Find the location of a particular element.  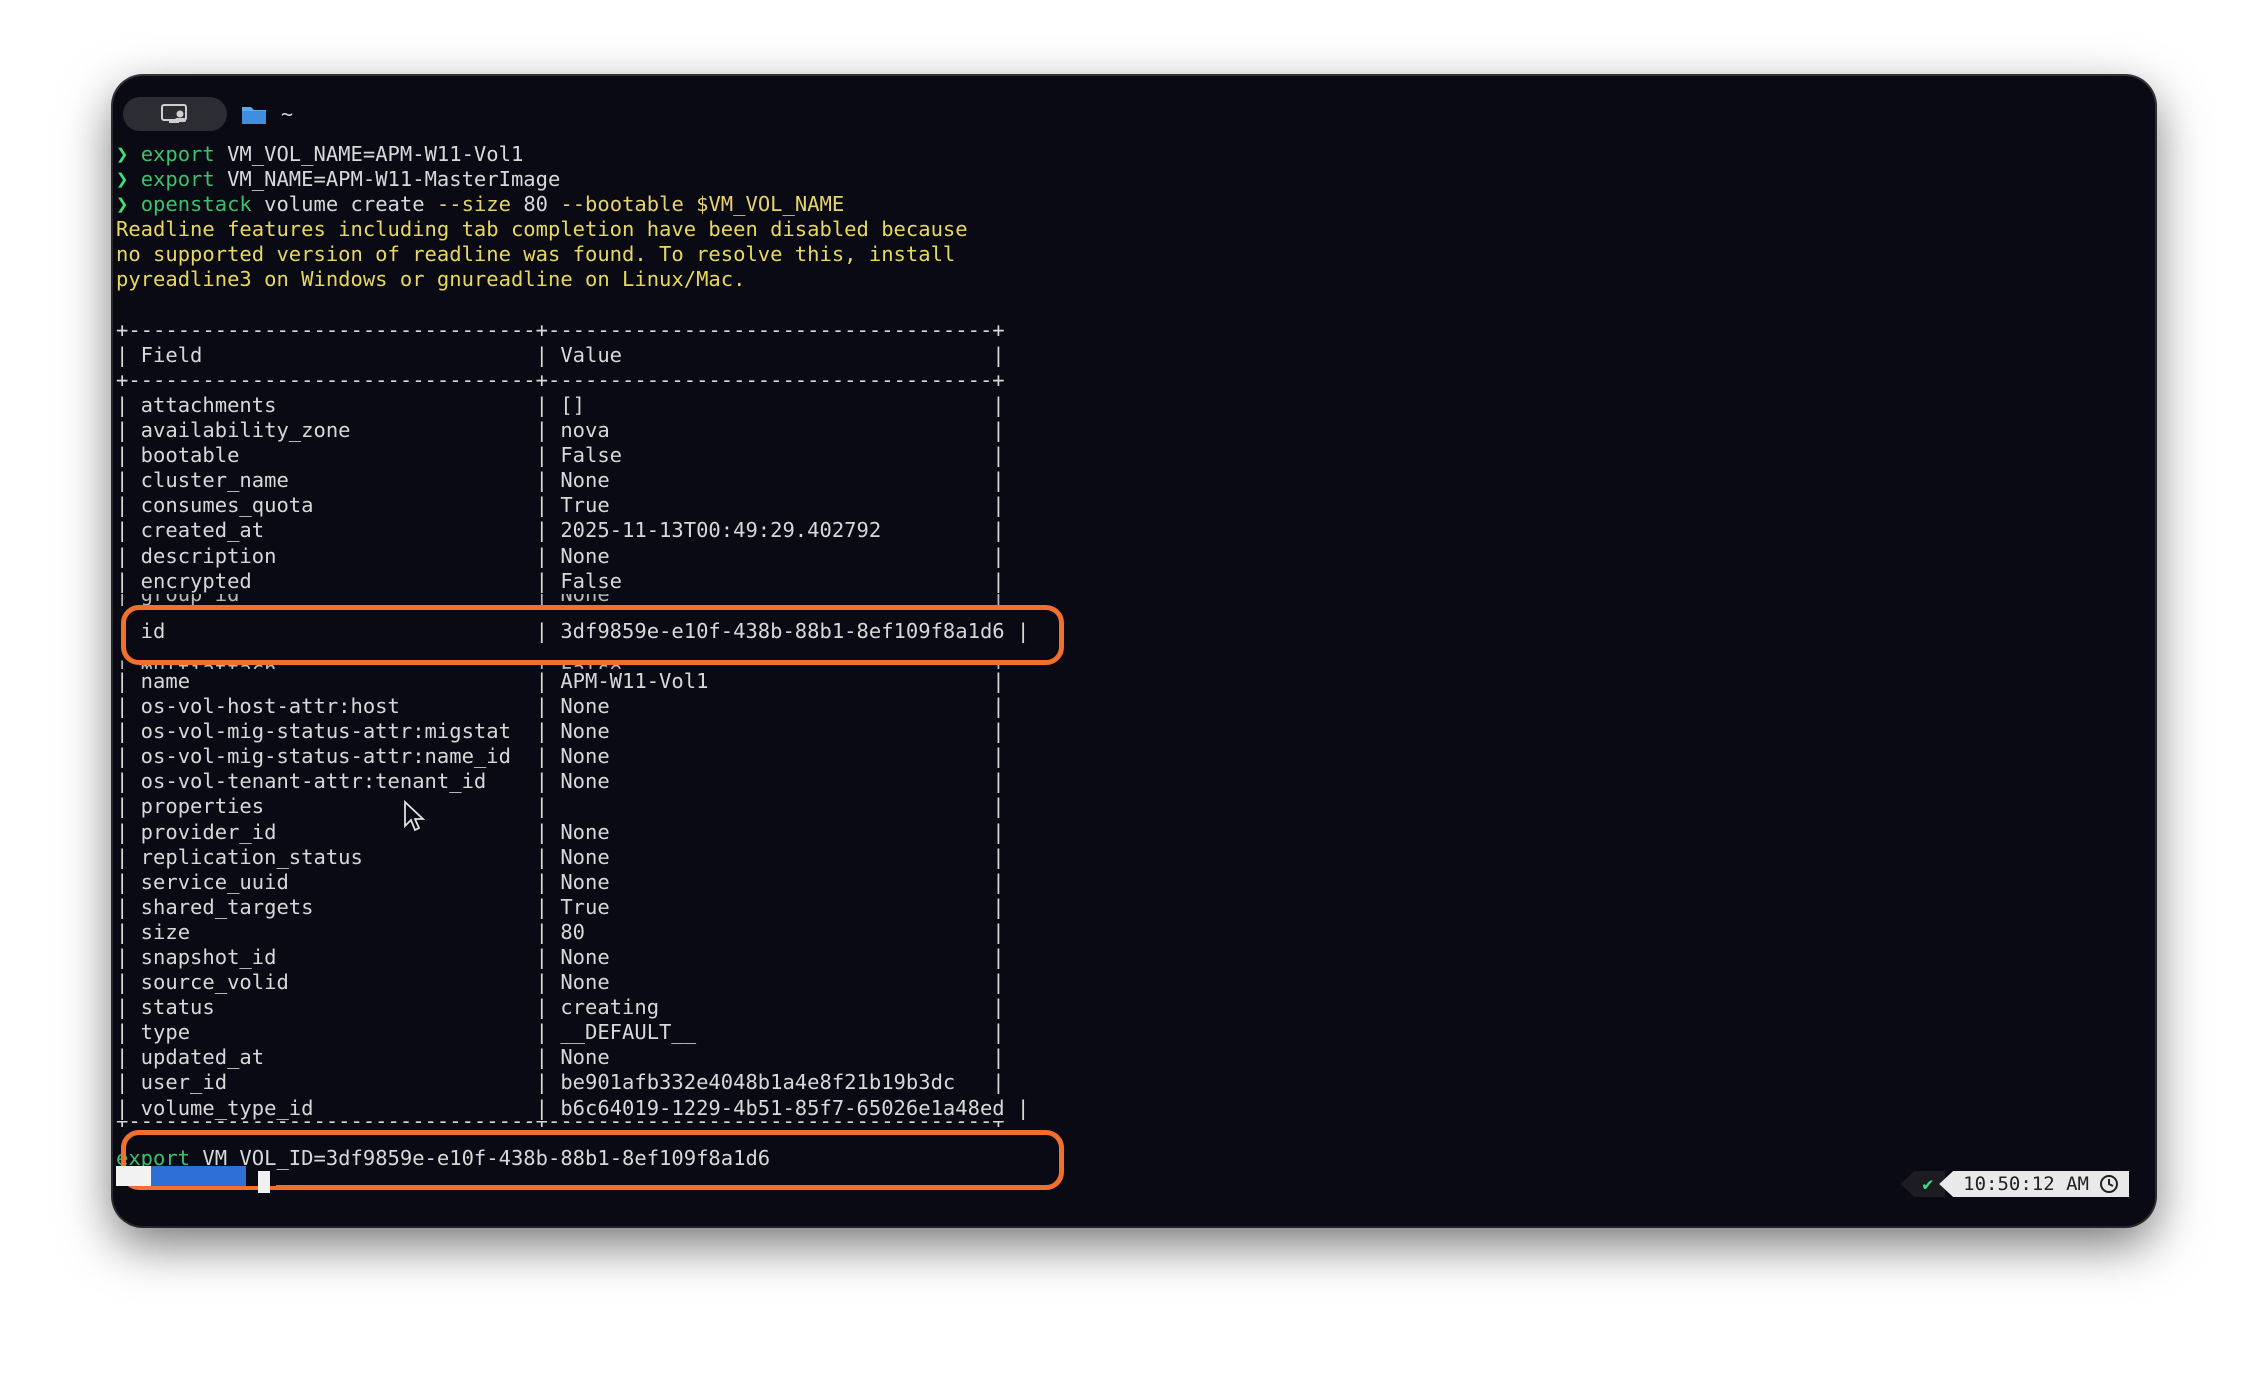

clock-time: 10:50:12 AM is located at coordinates (2026, 1184).